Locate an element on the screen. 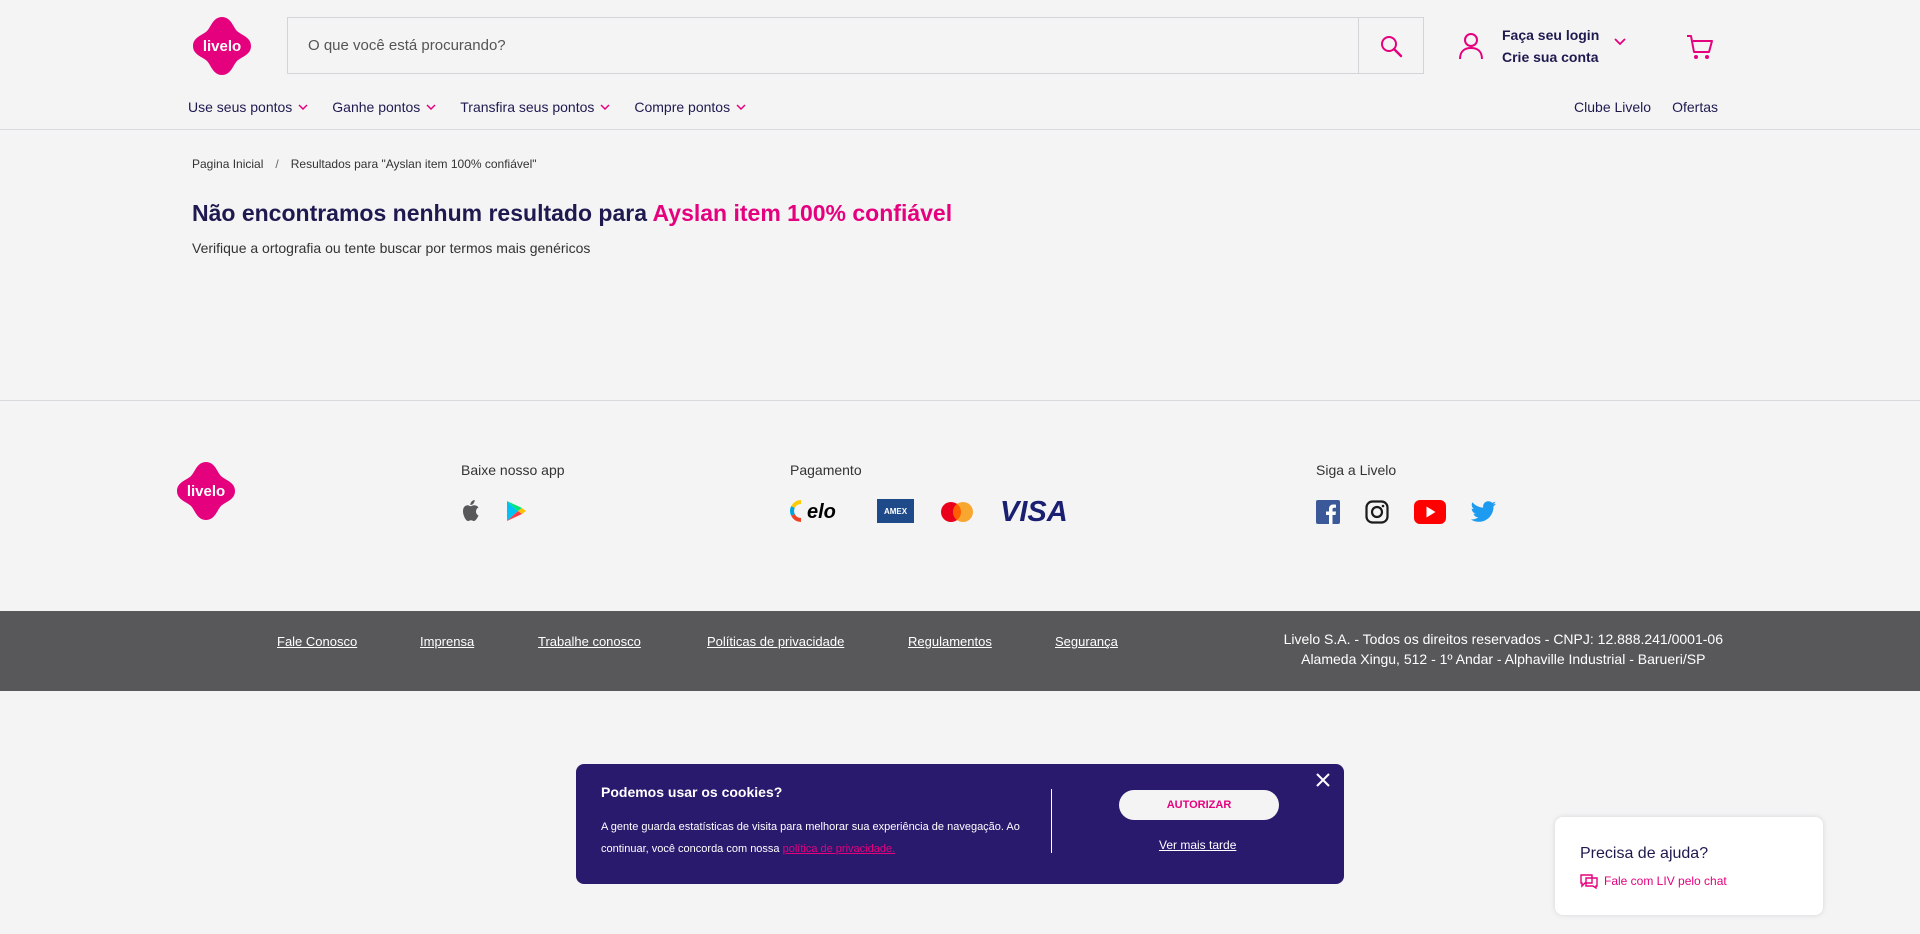 The image size is (1920, 934). footer-link-seguranca: Segurança is located at coordinates (1086, 641).